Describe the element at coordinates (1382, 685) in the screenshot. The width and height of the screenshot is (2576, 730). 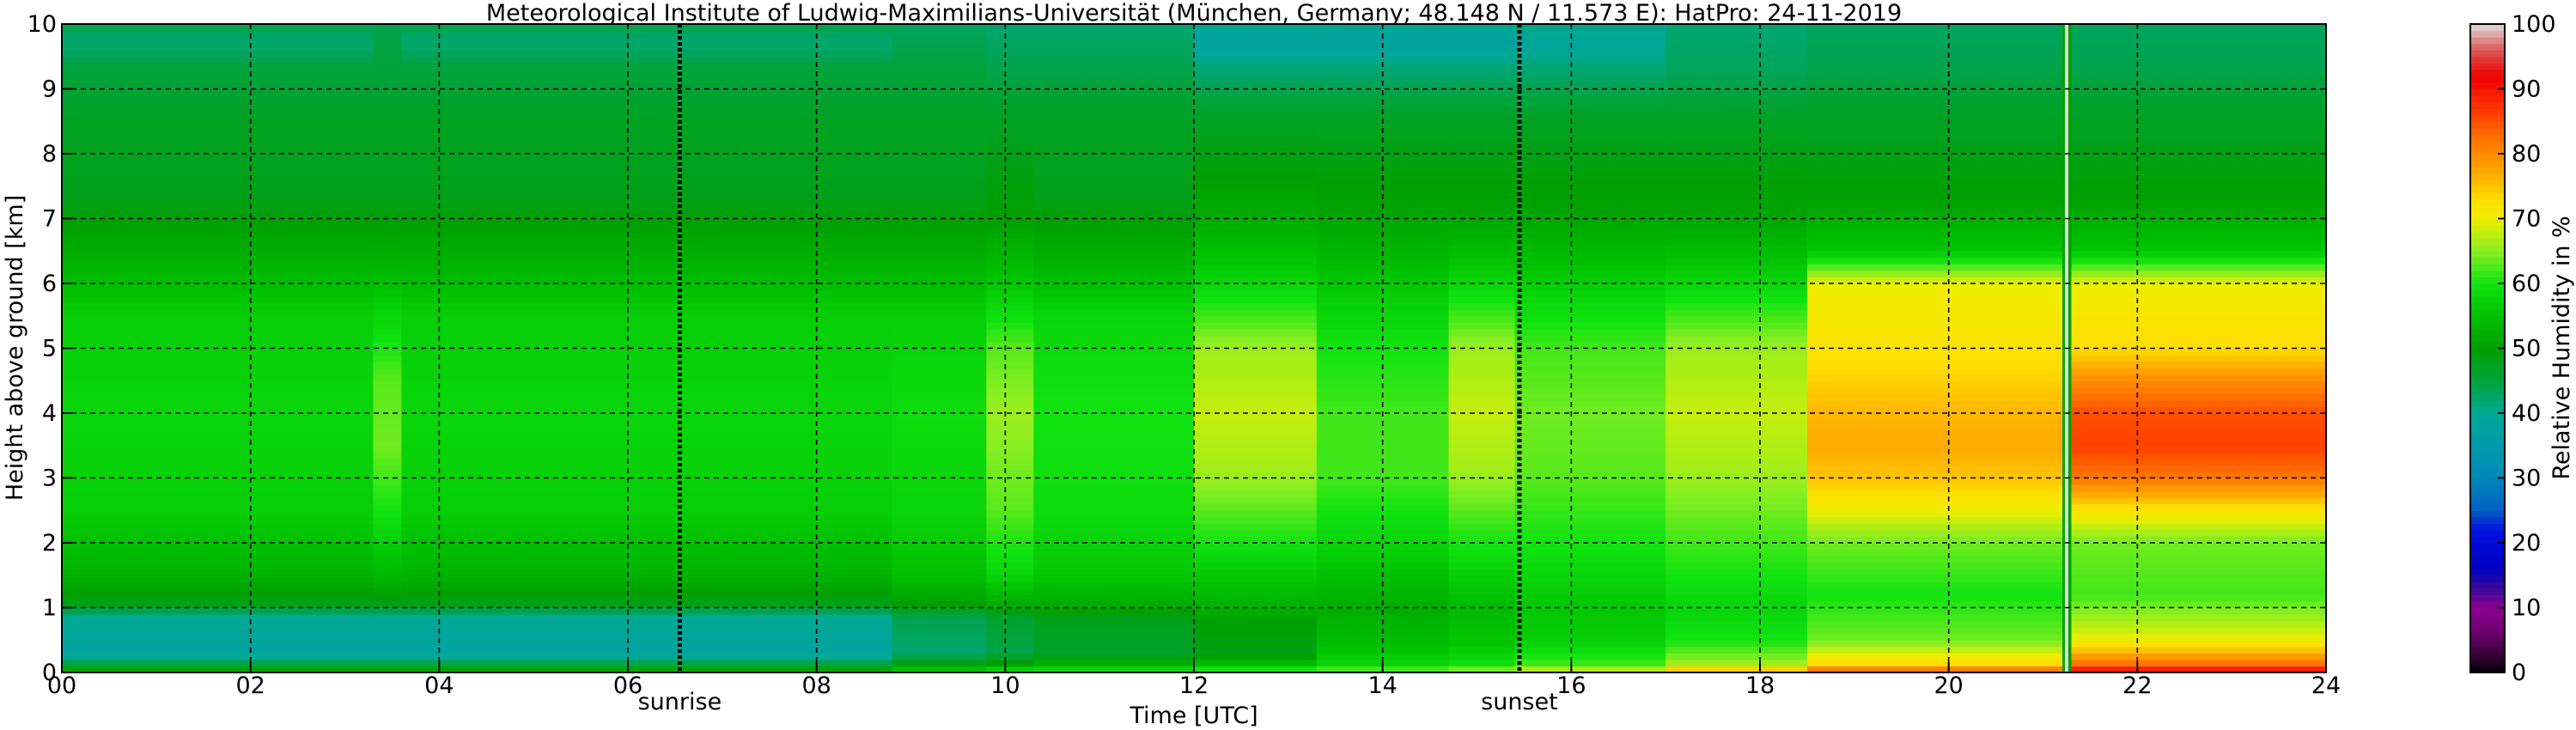
I see `x-tick-label: 14` at that location.